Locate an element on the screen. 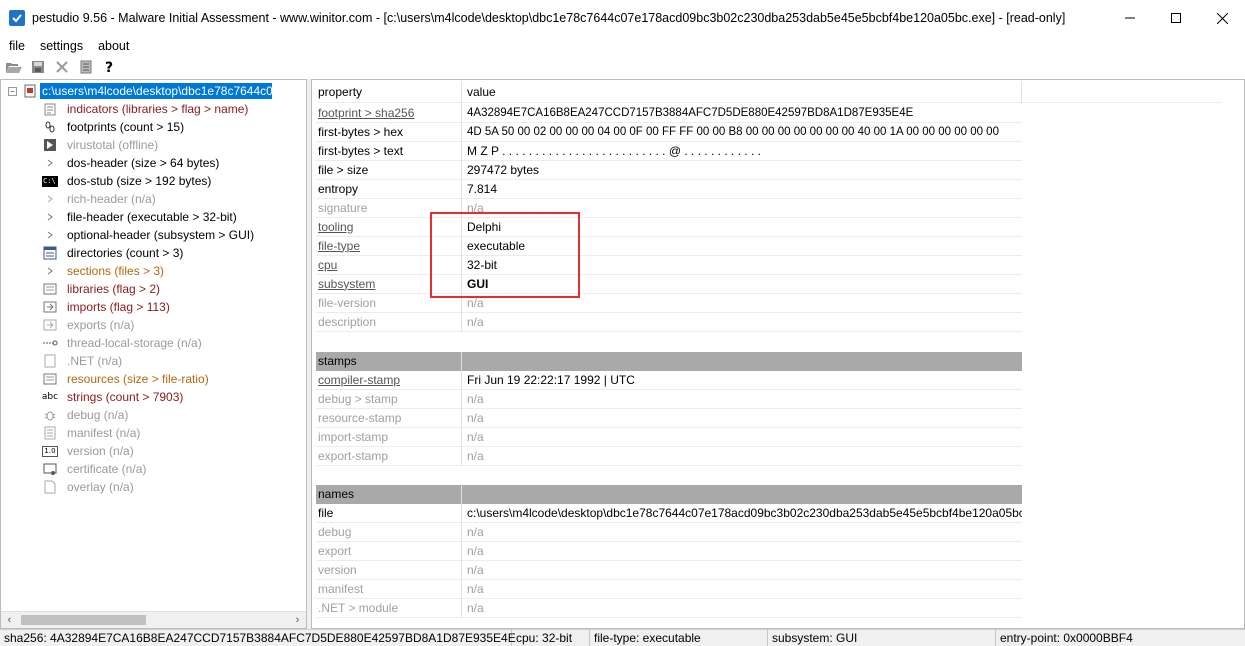 The width and height of the screenshot is (1245, 646). tree-item-label: thread-local-storage (n/a) is located at coordinates (134, 343).